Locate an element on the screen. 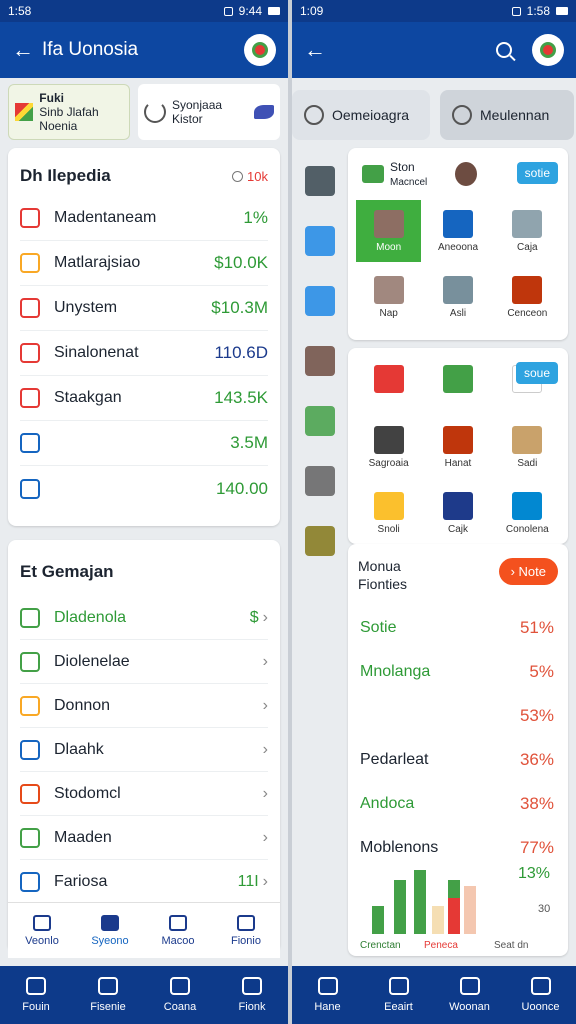 The width and height of the screenshot is (576, 1024). row-label: Unystem is located at coordinates (86, 307).